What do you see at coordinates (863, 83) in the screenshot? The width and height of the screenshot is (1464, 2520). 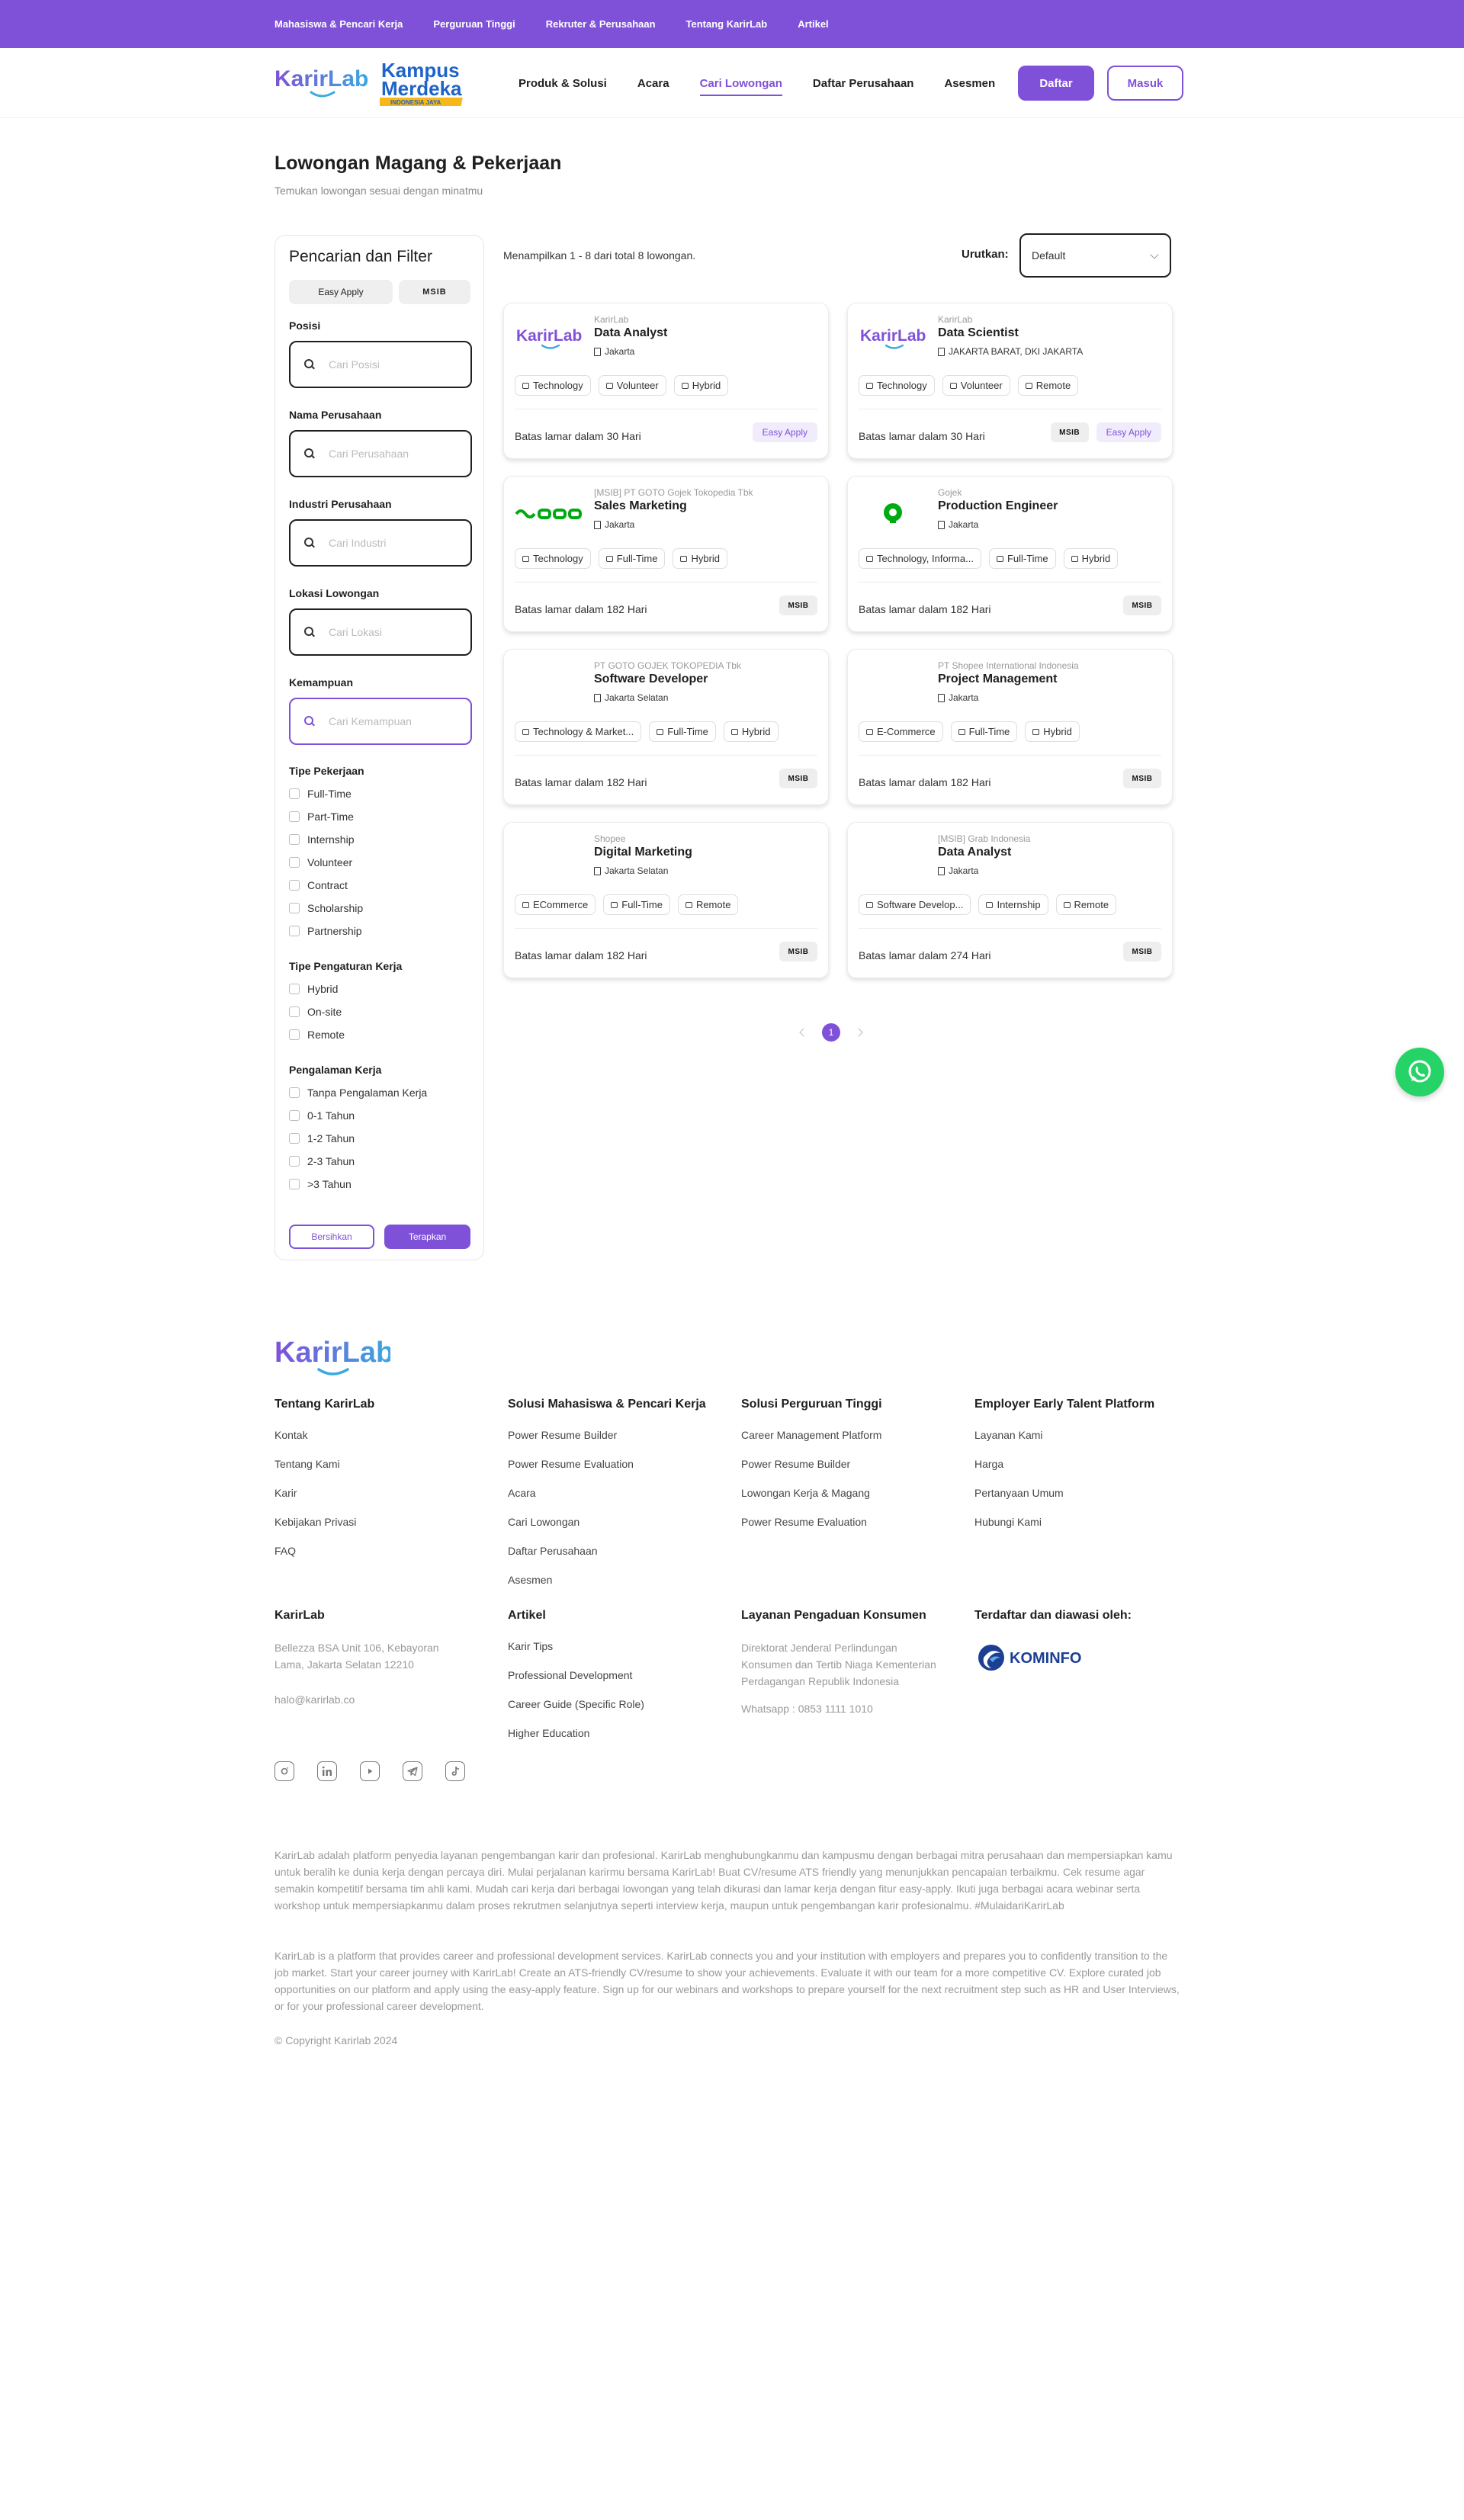 I see `nav-companies: Daftar Perusahaan` at bounding box center [863, 83].